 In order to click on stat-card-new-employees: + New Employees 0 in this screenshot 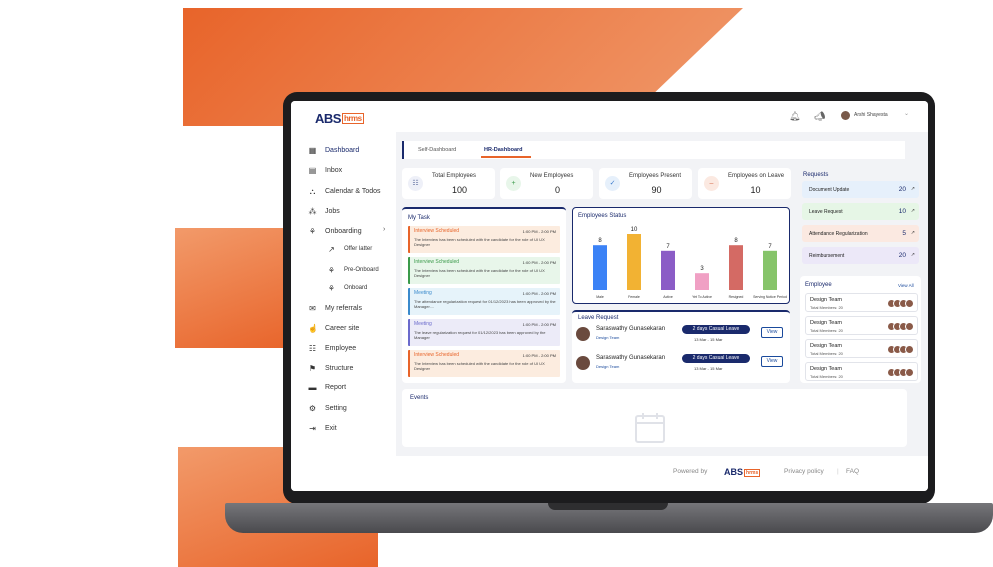, I will do `click(546, 183)`.